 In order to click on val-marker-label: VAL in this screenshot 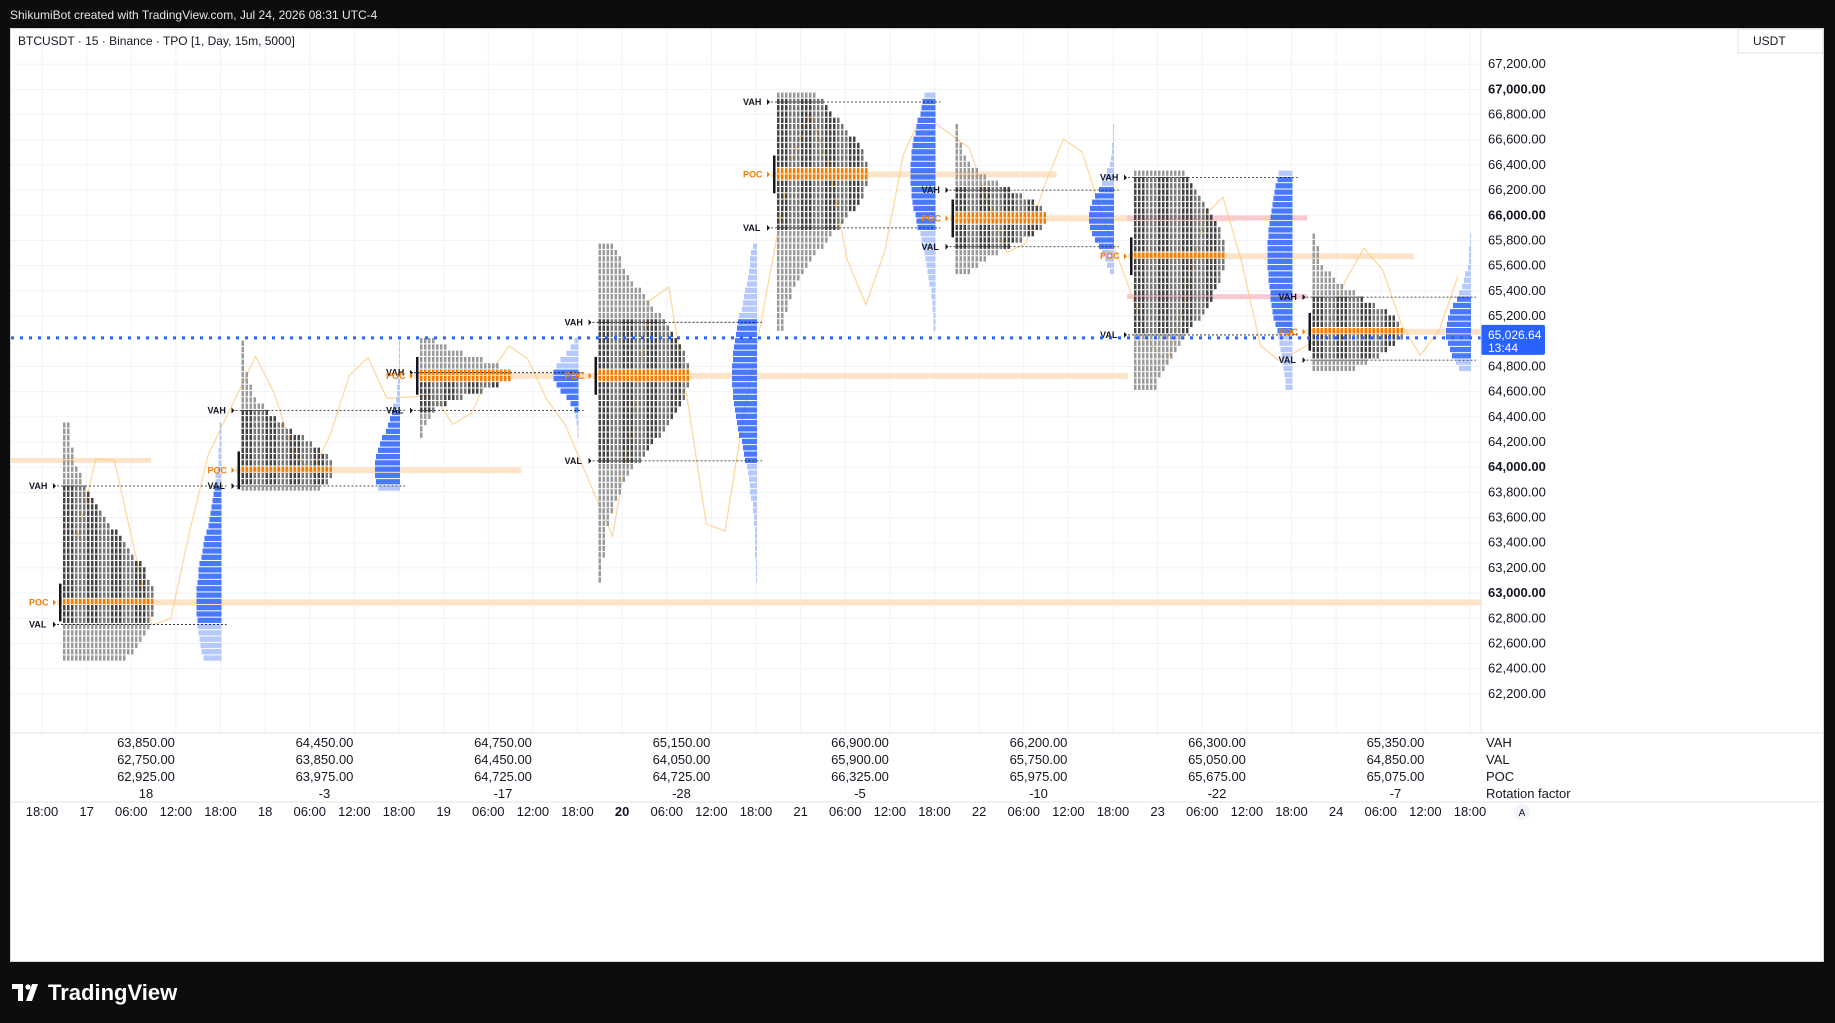, I will do `click(38, 625)`.